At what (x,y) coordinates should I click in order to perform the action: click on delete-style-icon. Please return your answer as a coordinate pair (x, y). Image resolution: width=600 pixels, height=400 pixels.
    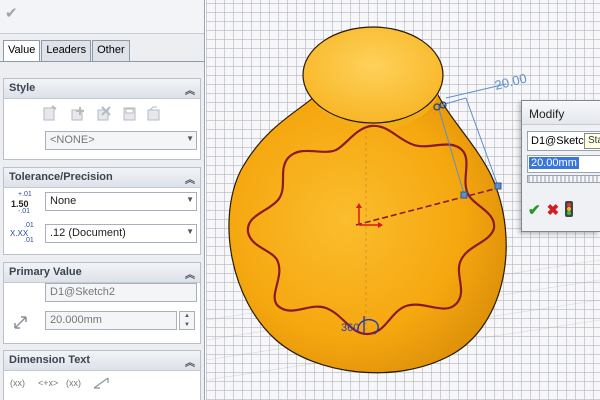
    Looking at the image, I should click on (104, 113).